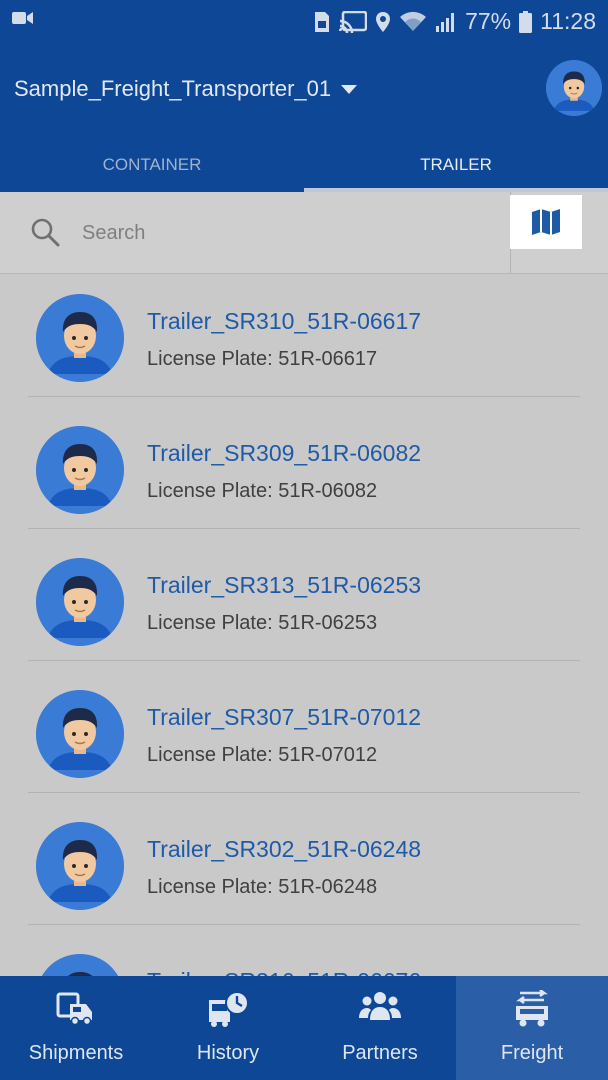 The height and width of the screenshot is (1080, 608). Describe the element at coordinates (488, 21) in the screenshot. I see `battery-percent: 77%` at that location.